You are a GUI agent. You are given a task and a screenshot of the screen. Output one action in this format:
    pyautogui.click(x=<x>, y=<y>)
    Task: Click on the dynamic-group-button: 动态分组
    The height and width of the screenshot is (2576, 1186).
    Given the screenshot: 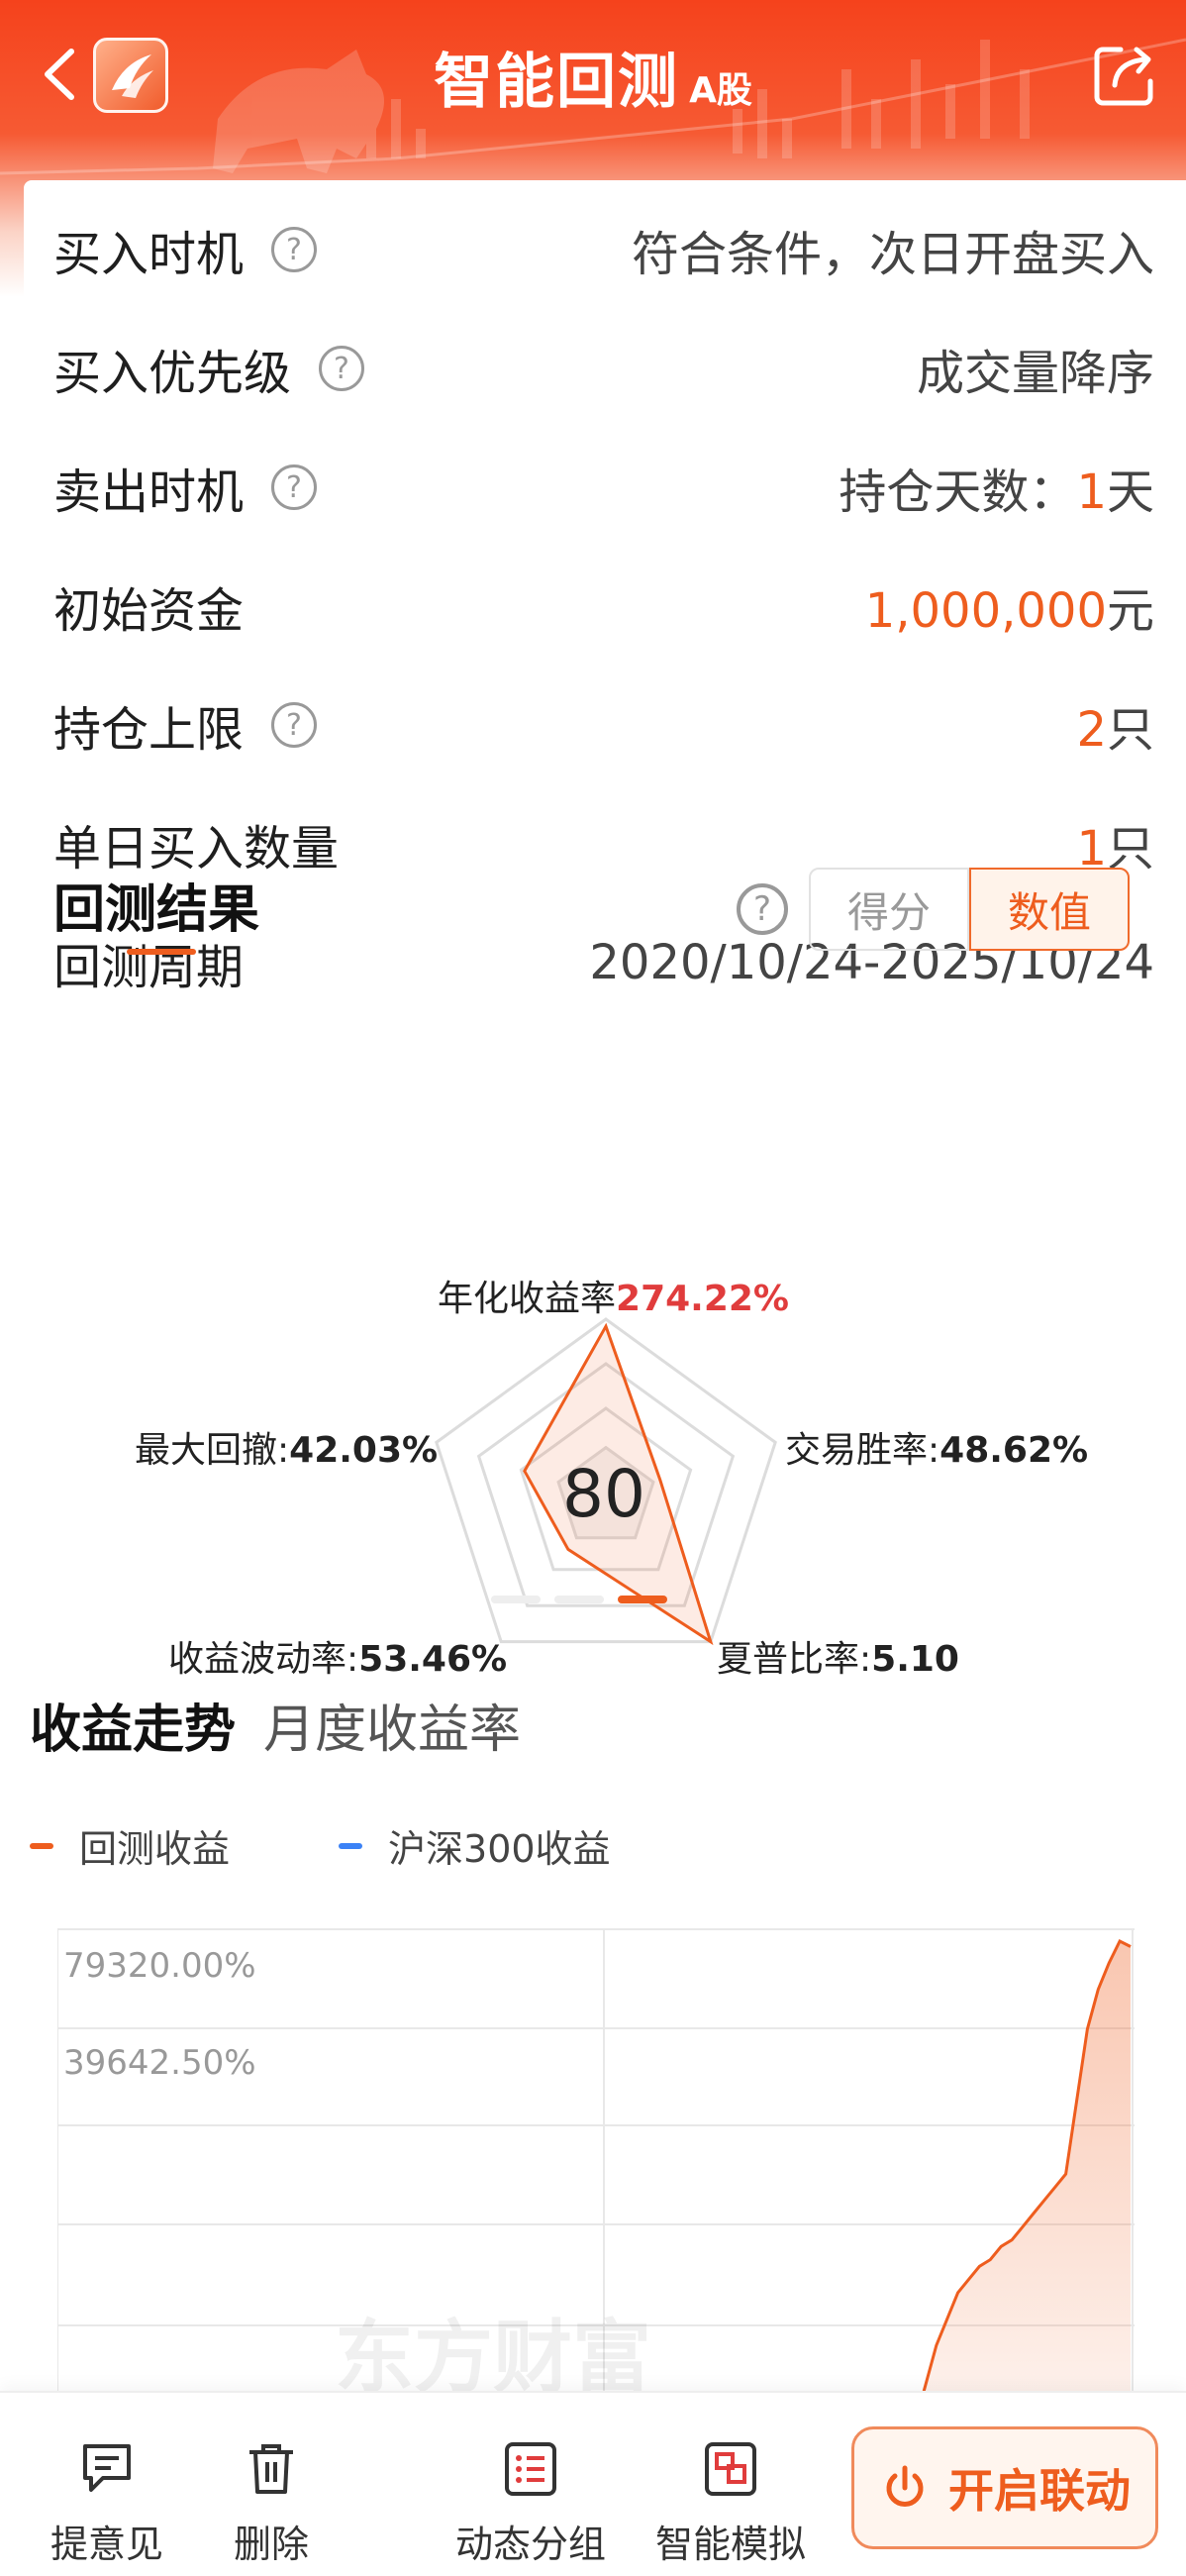 What is the action you would take?
    pyautogui.click(x=531, y=2503)
    